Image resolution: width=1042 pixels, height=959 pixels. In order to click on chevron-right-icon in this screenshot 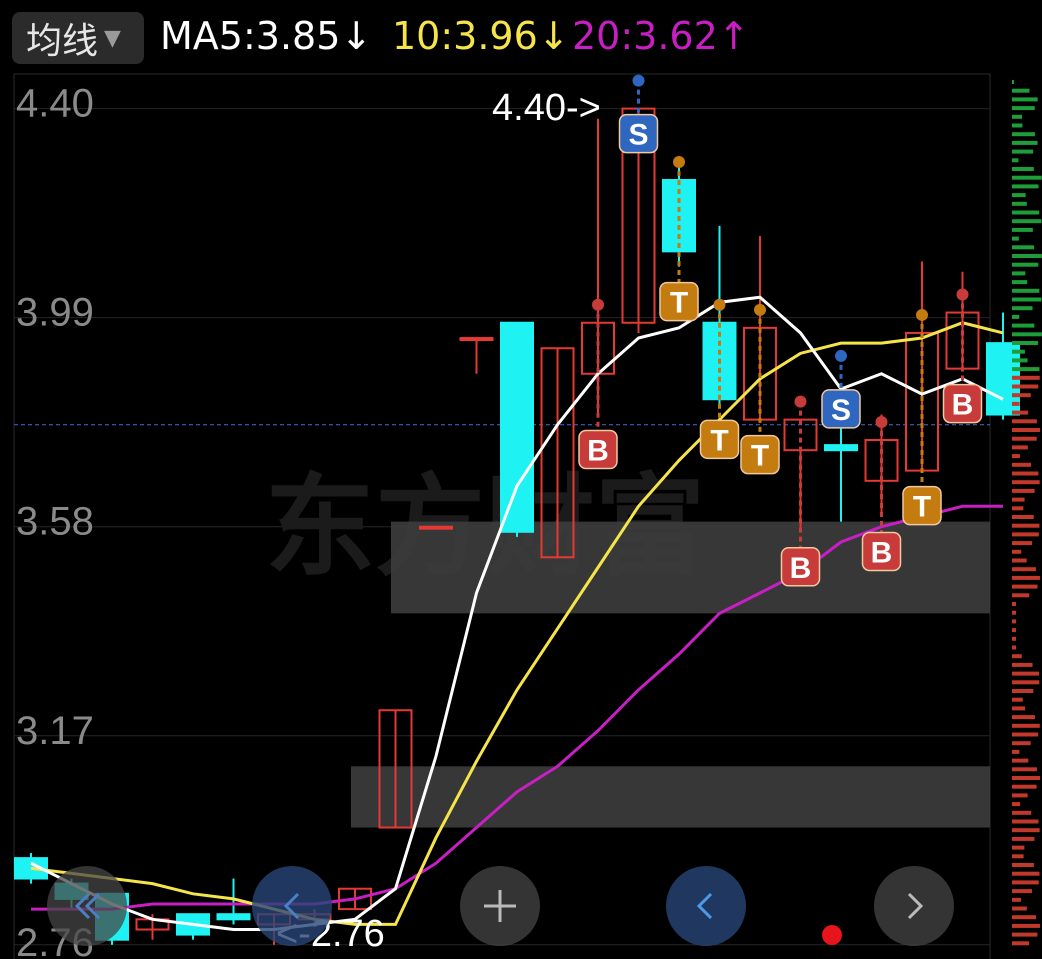, I will do `click(915, 906)`.